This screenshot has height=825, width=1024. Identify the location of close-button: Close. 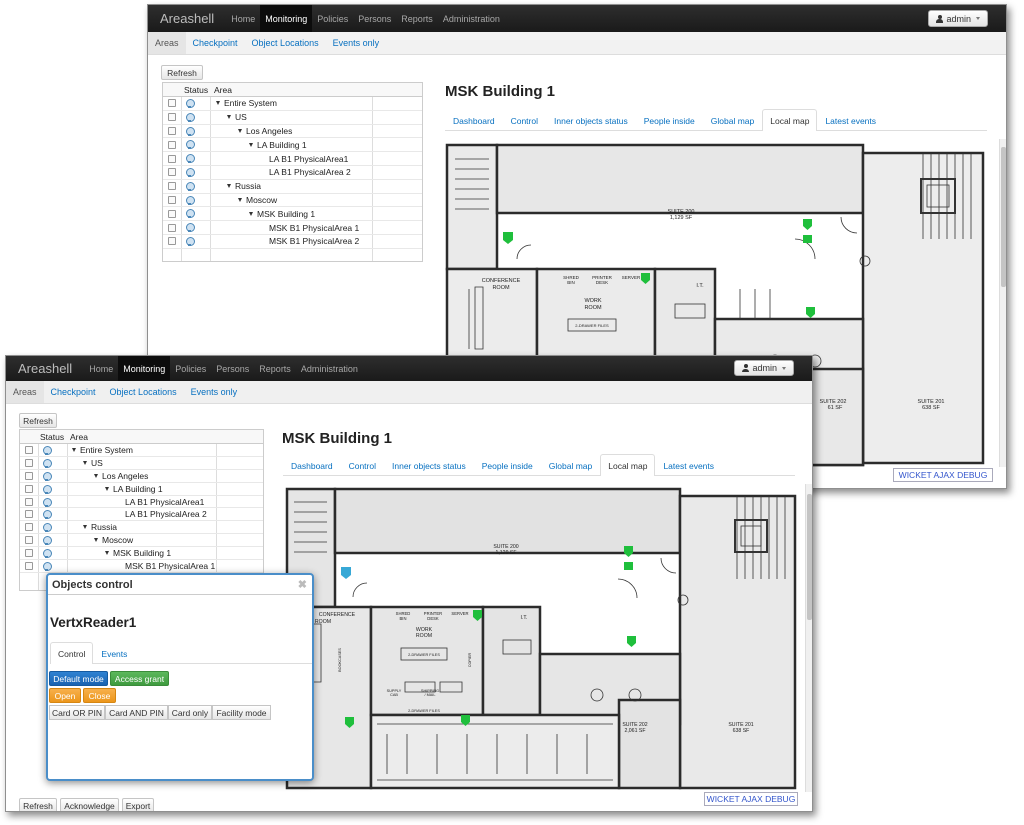
(99, 695).